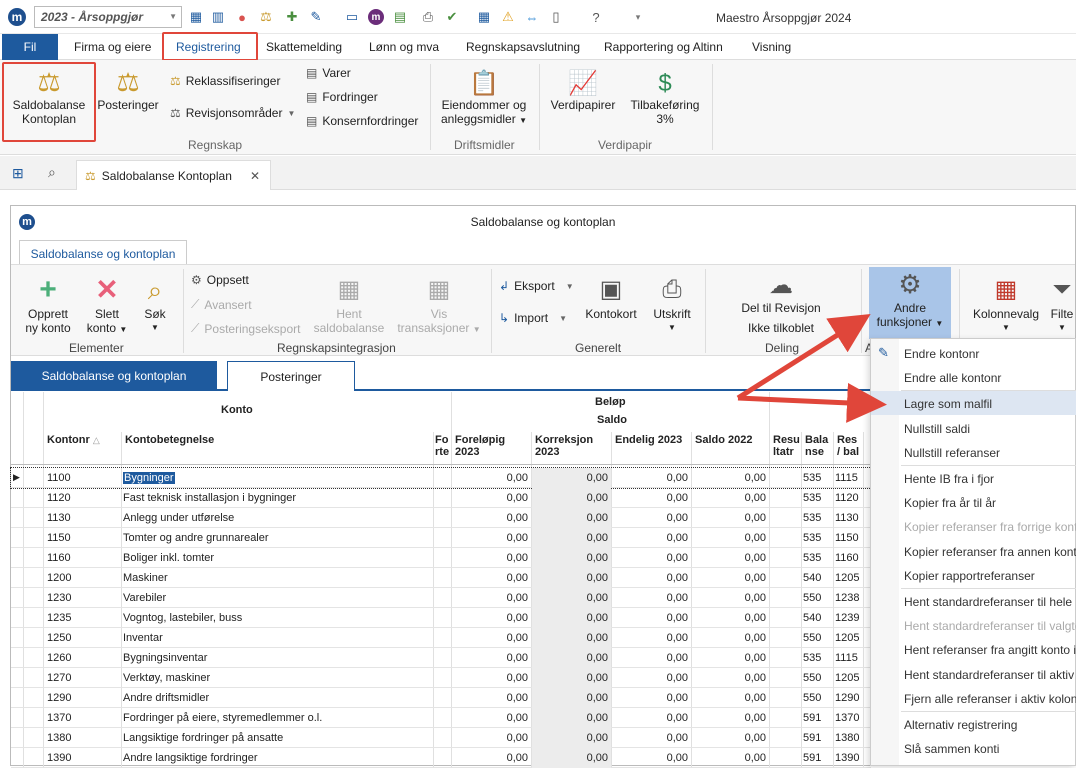  I want to click on annotation-arrows, so click(811, 368).